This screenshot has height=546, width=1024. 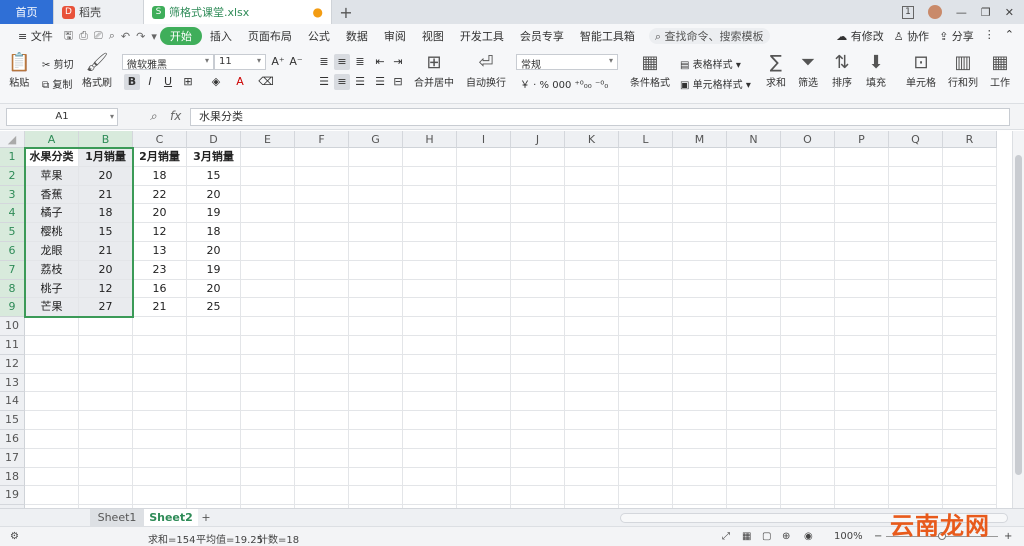 What do you see at coordinates (360, 62) in the screenshot?
I see `align-bottom-icon: ≣` at bounding box center [360, 62].